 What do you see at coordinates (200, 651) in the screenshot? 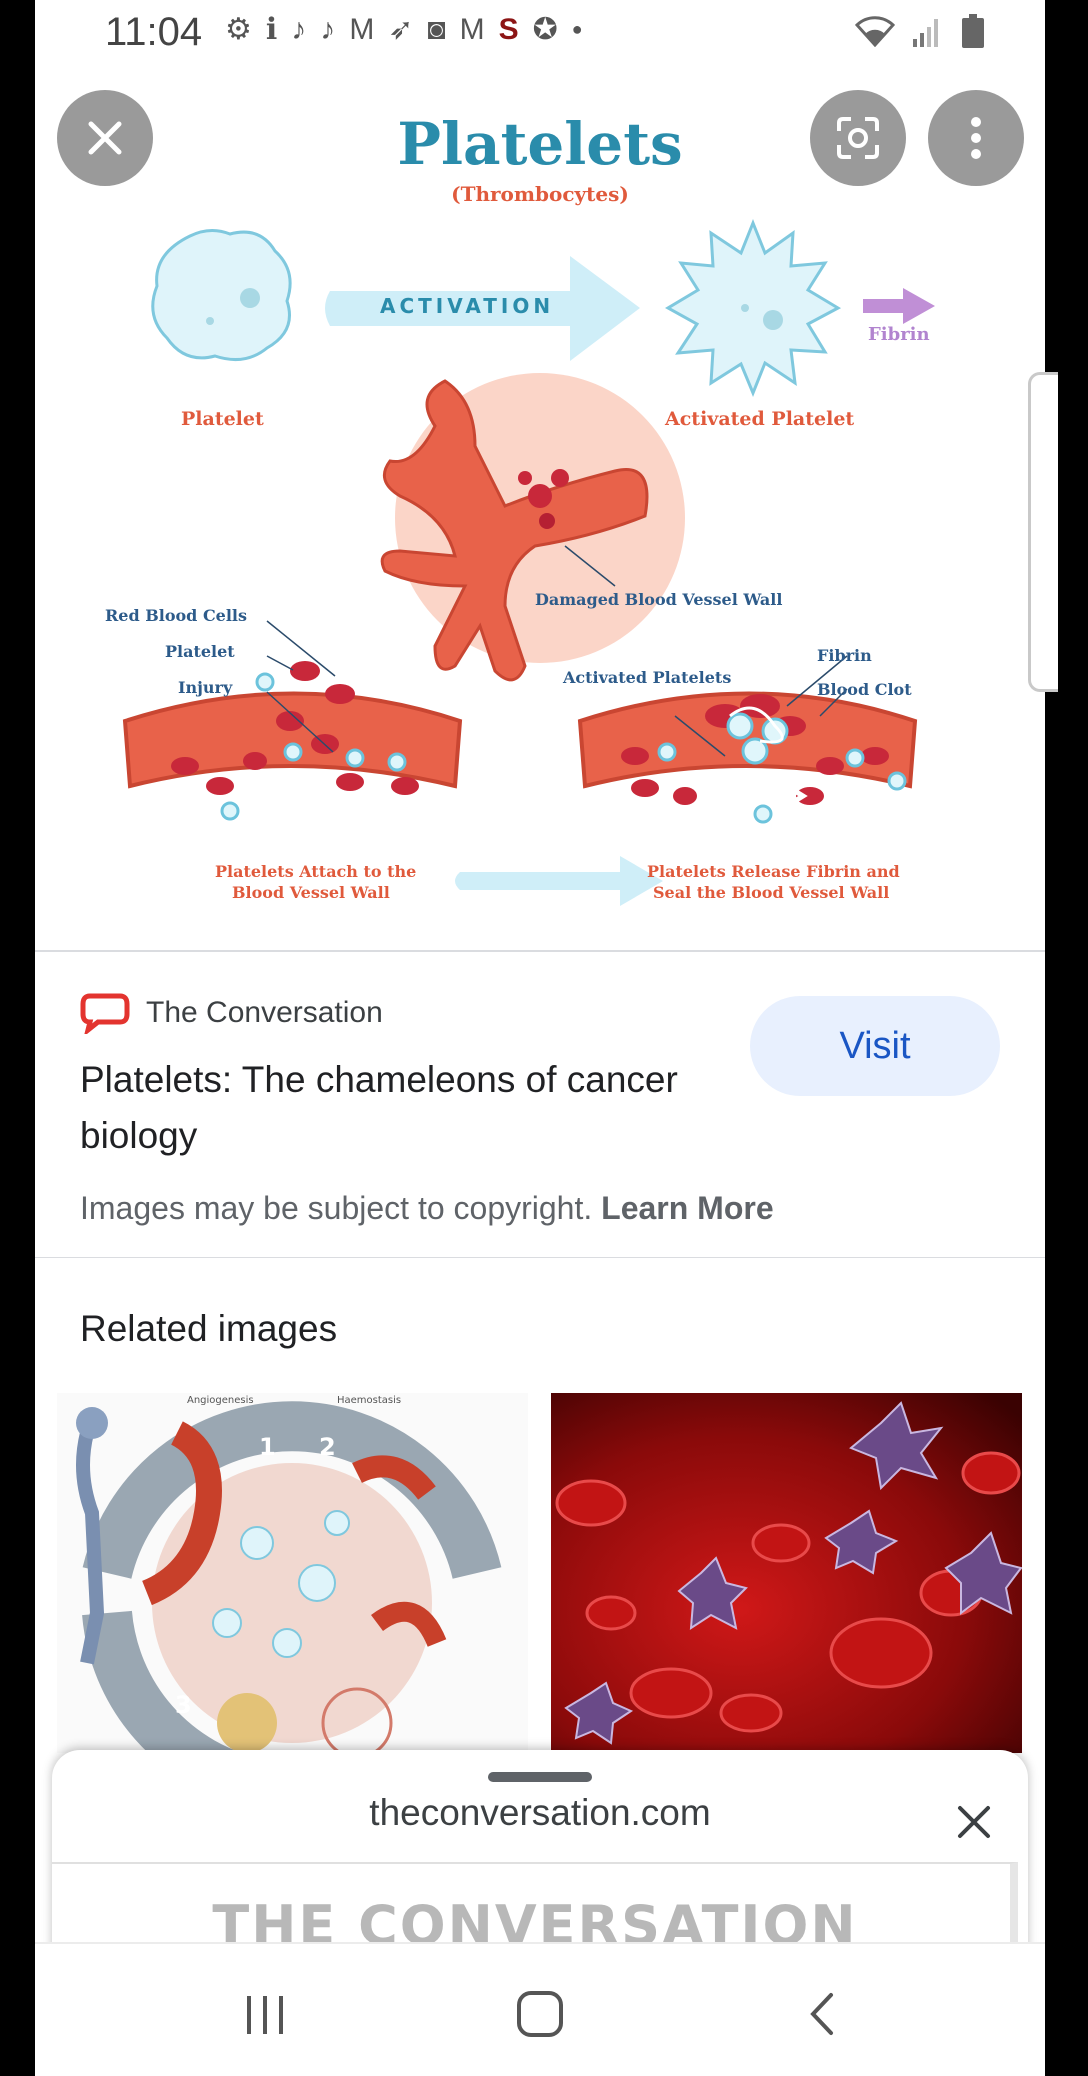
I see `label-platelet-small: Platelet` at bounding box center [200, 651].